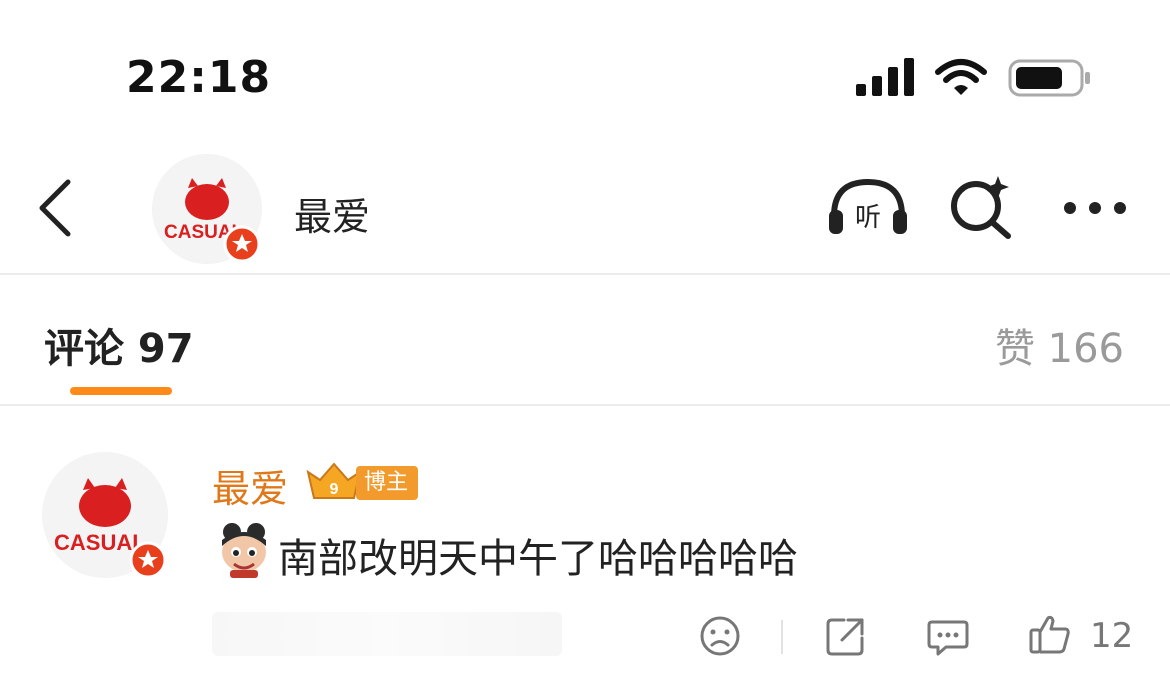  Describe the element at coordinates (585, 405) in the screenshot. I see `tabs-divider` at that location.